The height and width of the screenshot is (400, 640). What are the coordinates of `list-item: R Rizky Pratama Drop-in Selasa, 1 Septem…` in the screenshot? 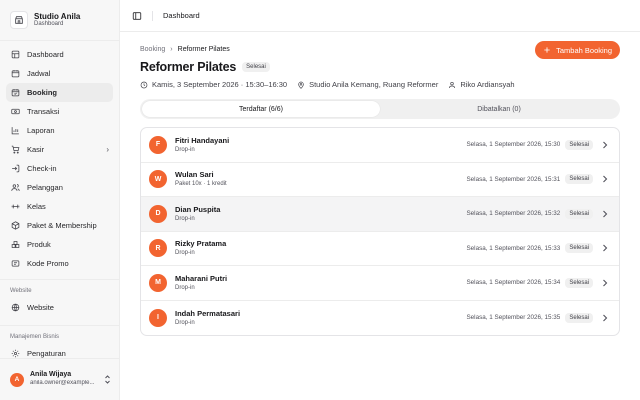 It's located at (380, 249).